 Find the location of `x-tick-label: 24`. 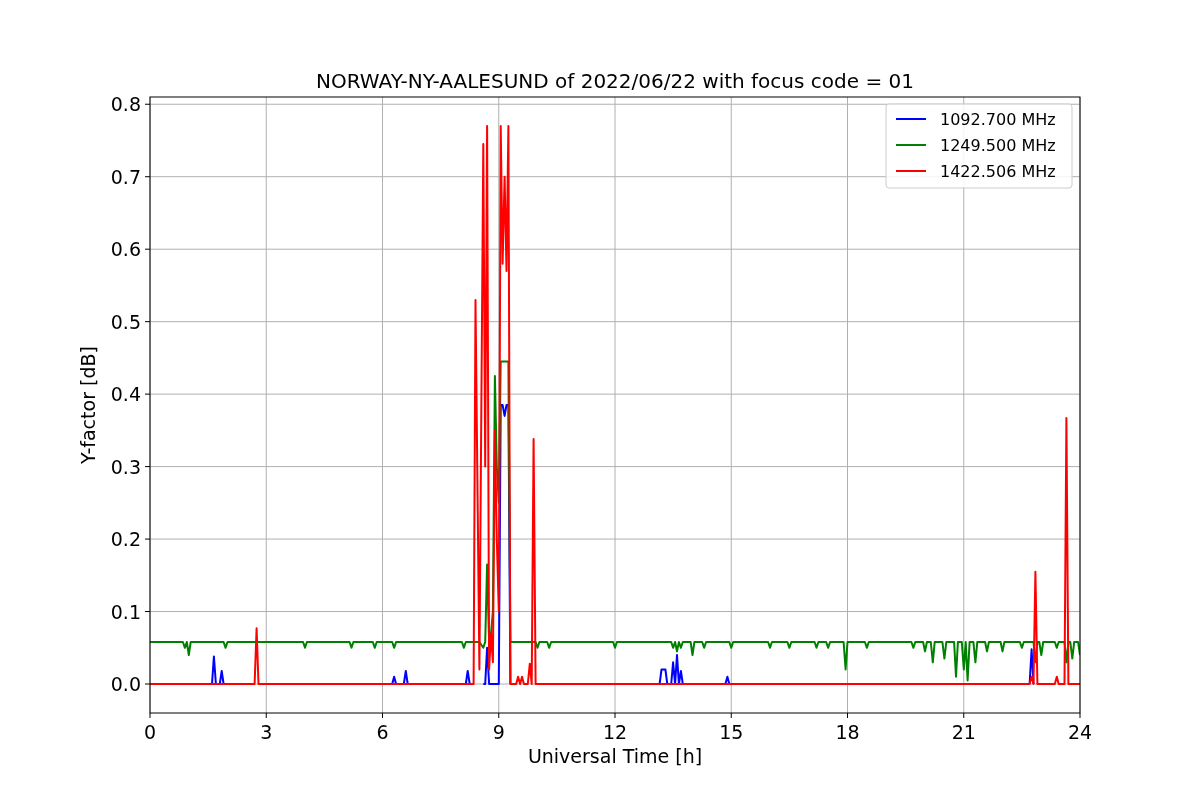

x-tick-label: 24 is located at coordinates (1080, 732).